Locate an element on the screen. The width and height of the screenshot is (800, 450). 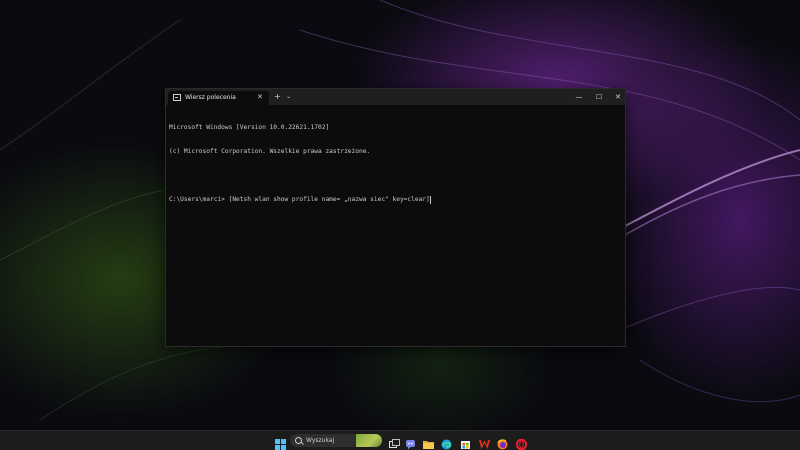
terminal-icon is located at coordinates (177, 97).